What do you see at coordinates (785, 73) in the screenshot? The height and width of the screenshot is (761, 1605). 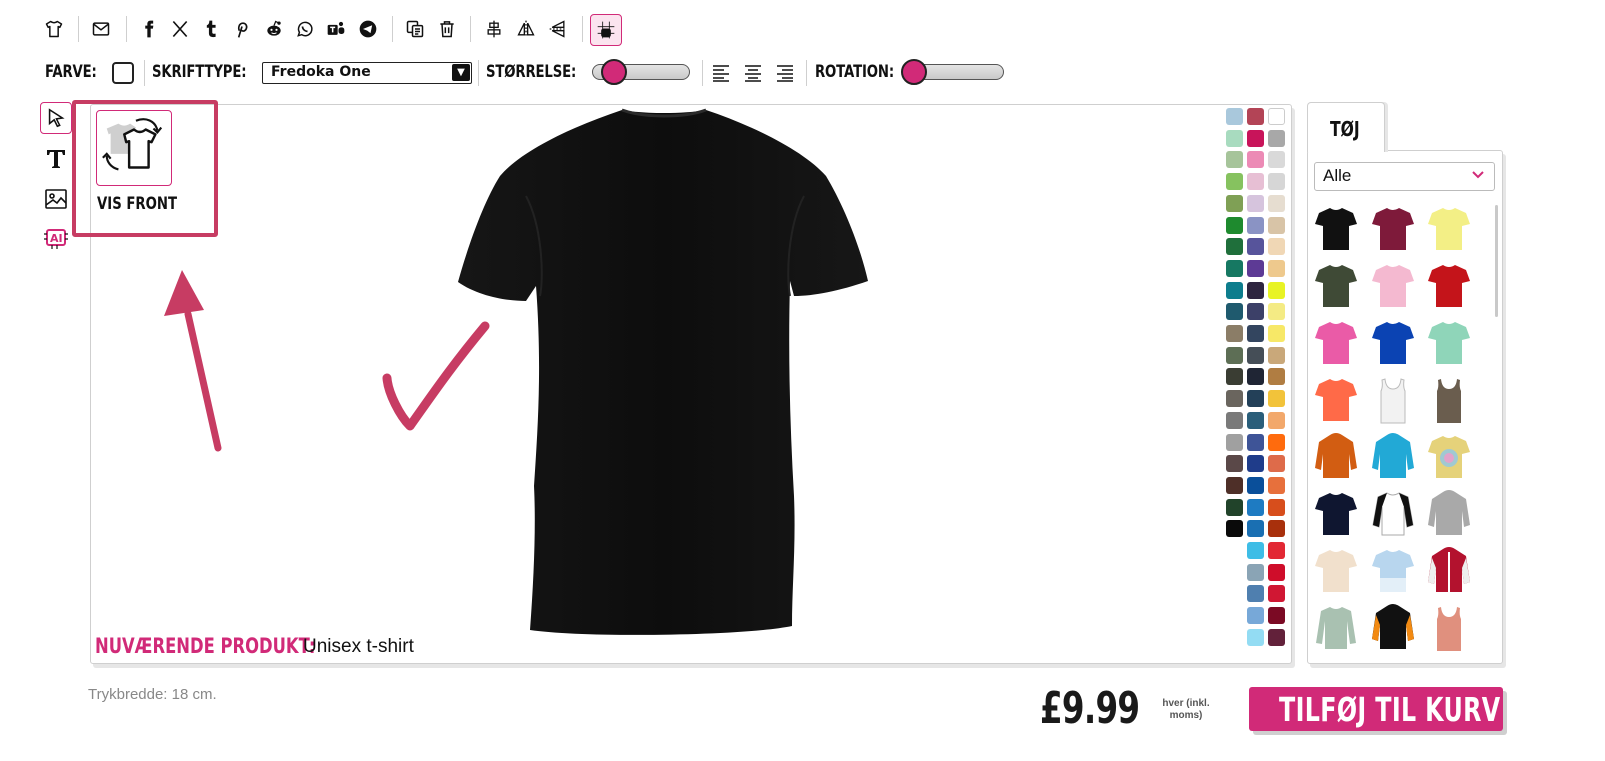 I see `align-right-icon` at bounding box center [785, 73].